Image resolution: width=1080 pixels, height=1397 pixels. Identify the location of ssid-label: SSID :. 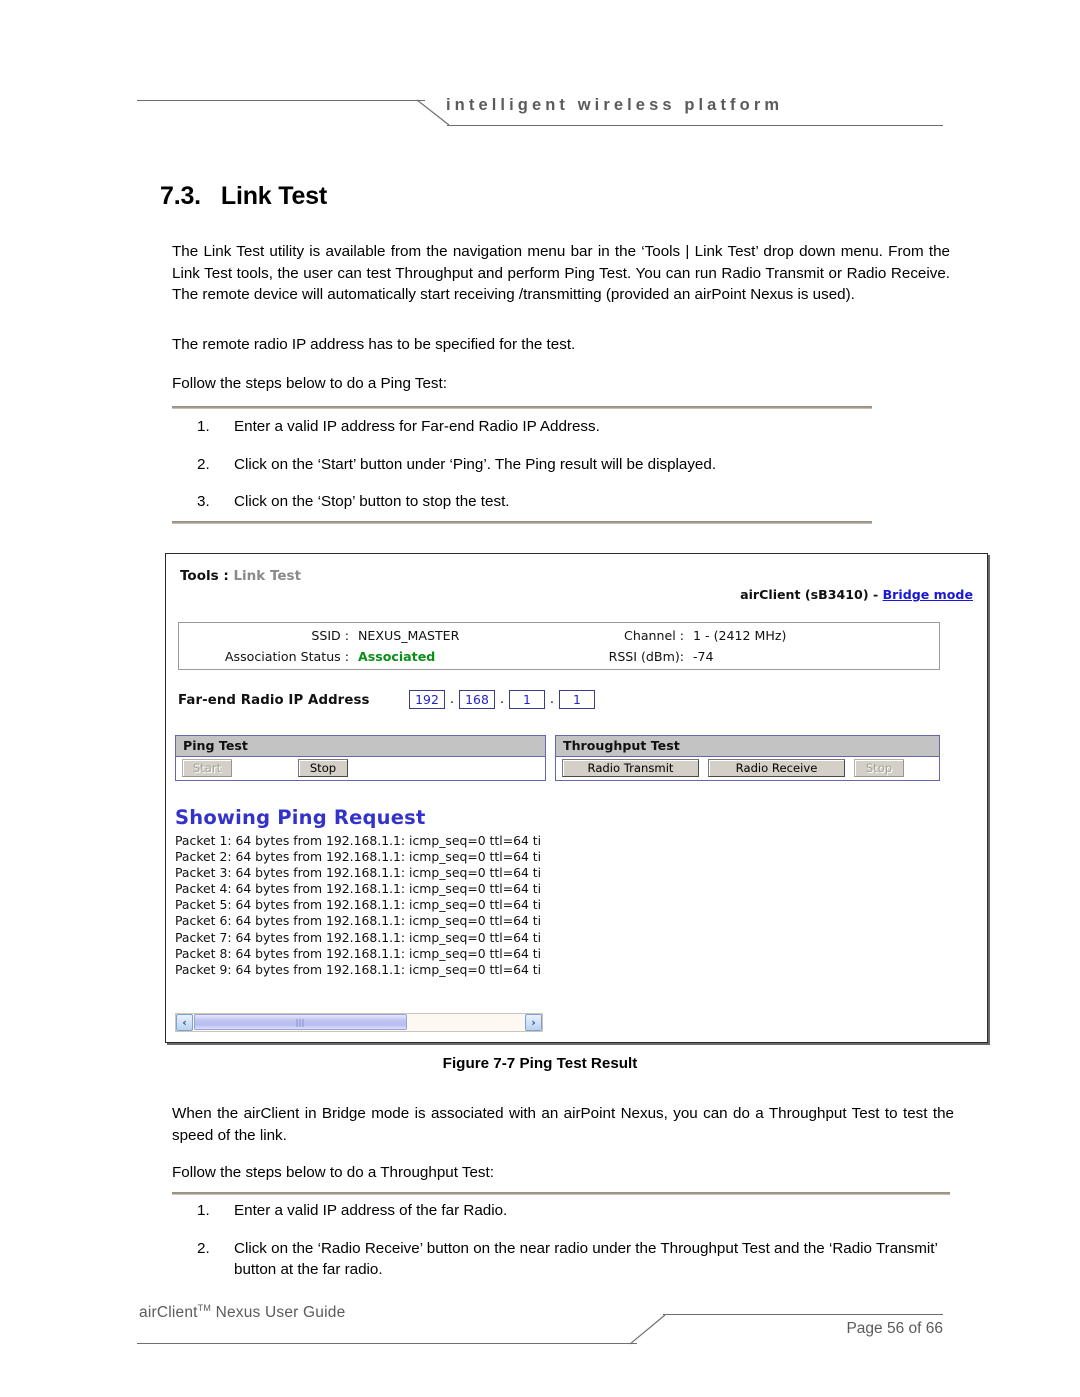
(330, 635).